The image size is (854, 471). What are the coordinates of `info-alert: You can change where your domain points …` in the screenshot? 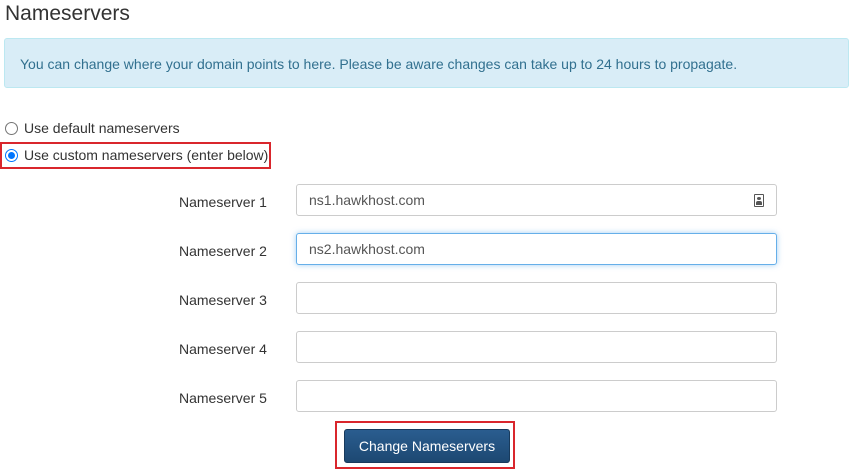 It's located at (426, 63).